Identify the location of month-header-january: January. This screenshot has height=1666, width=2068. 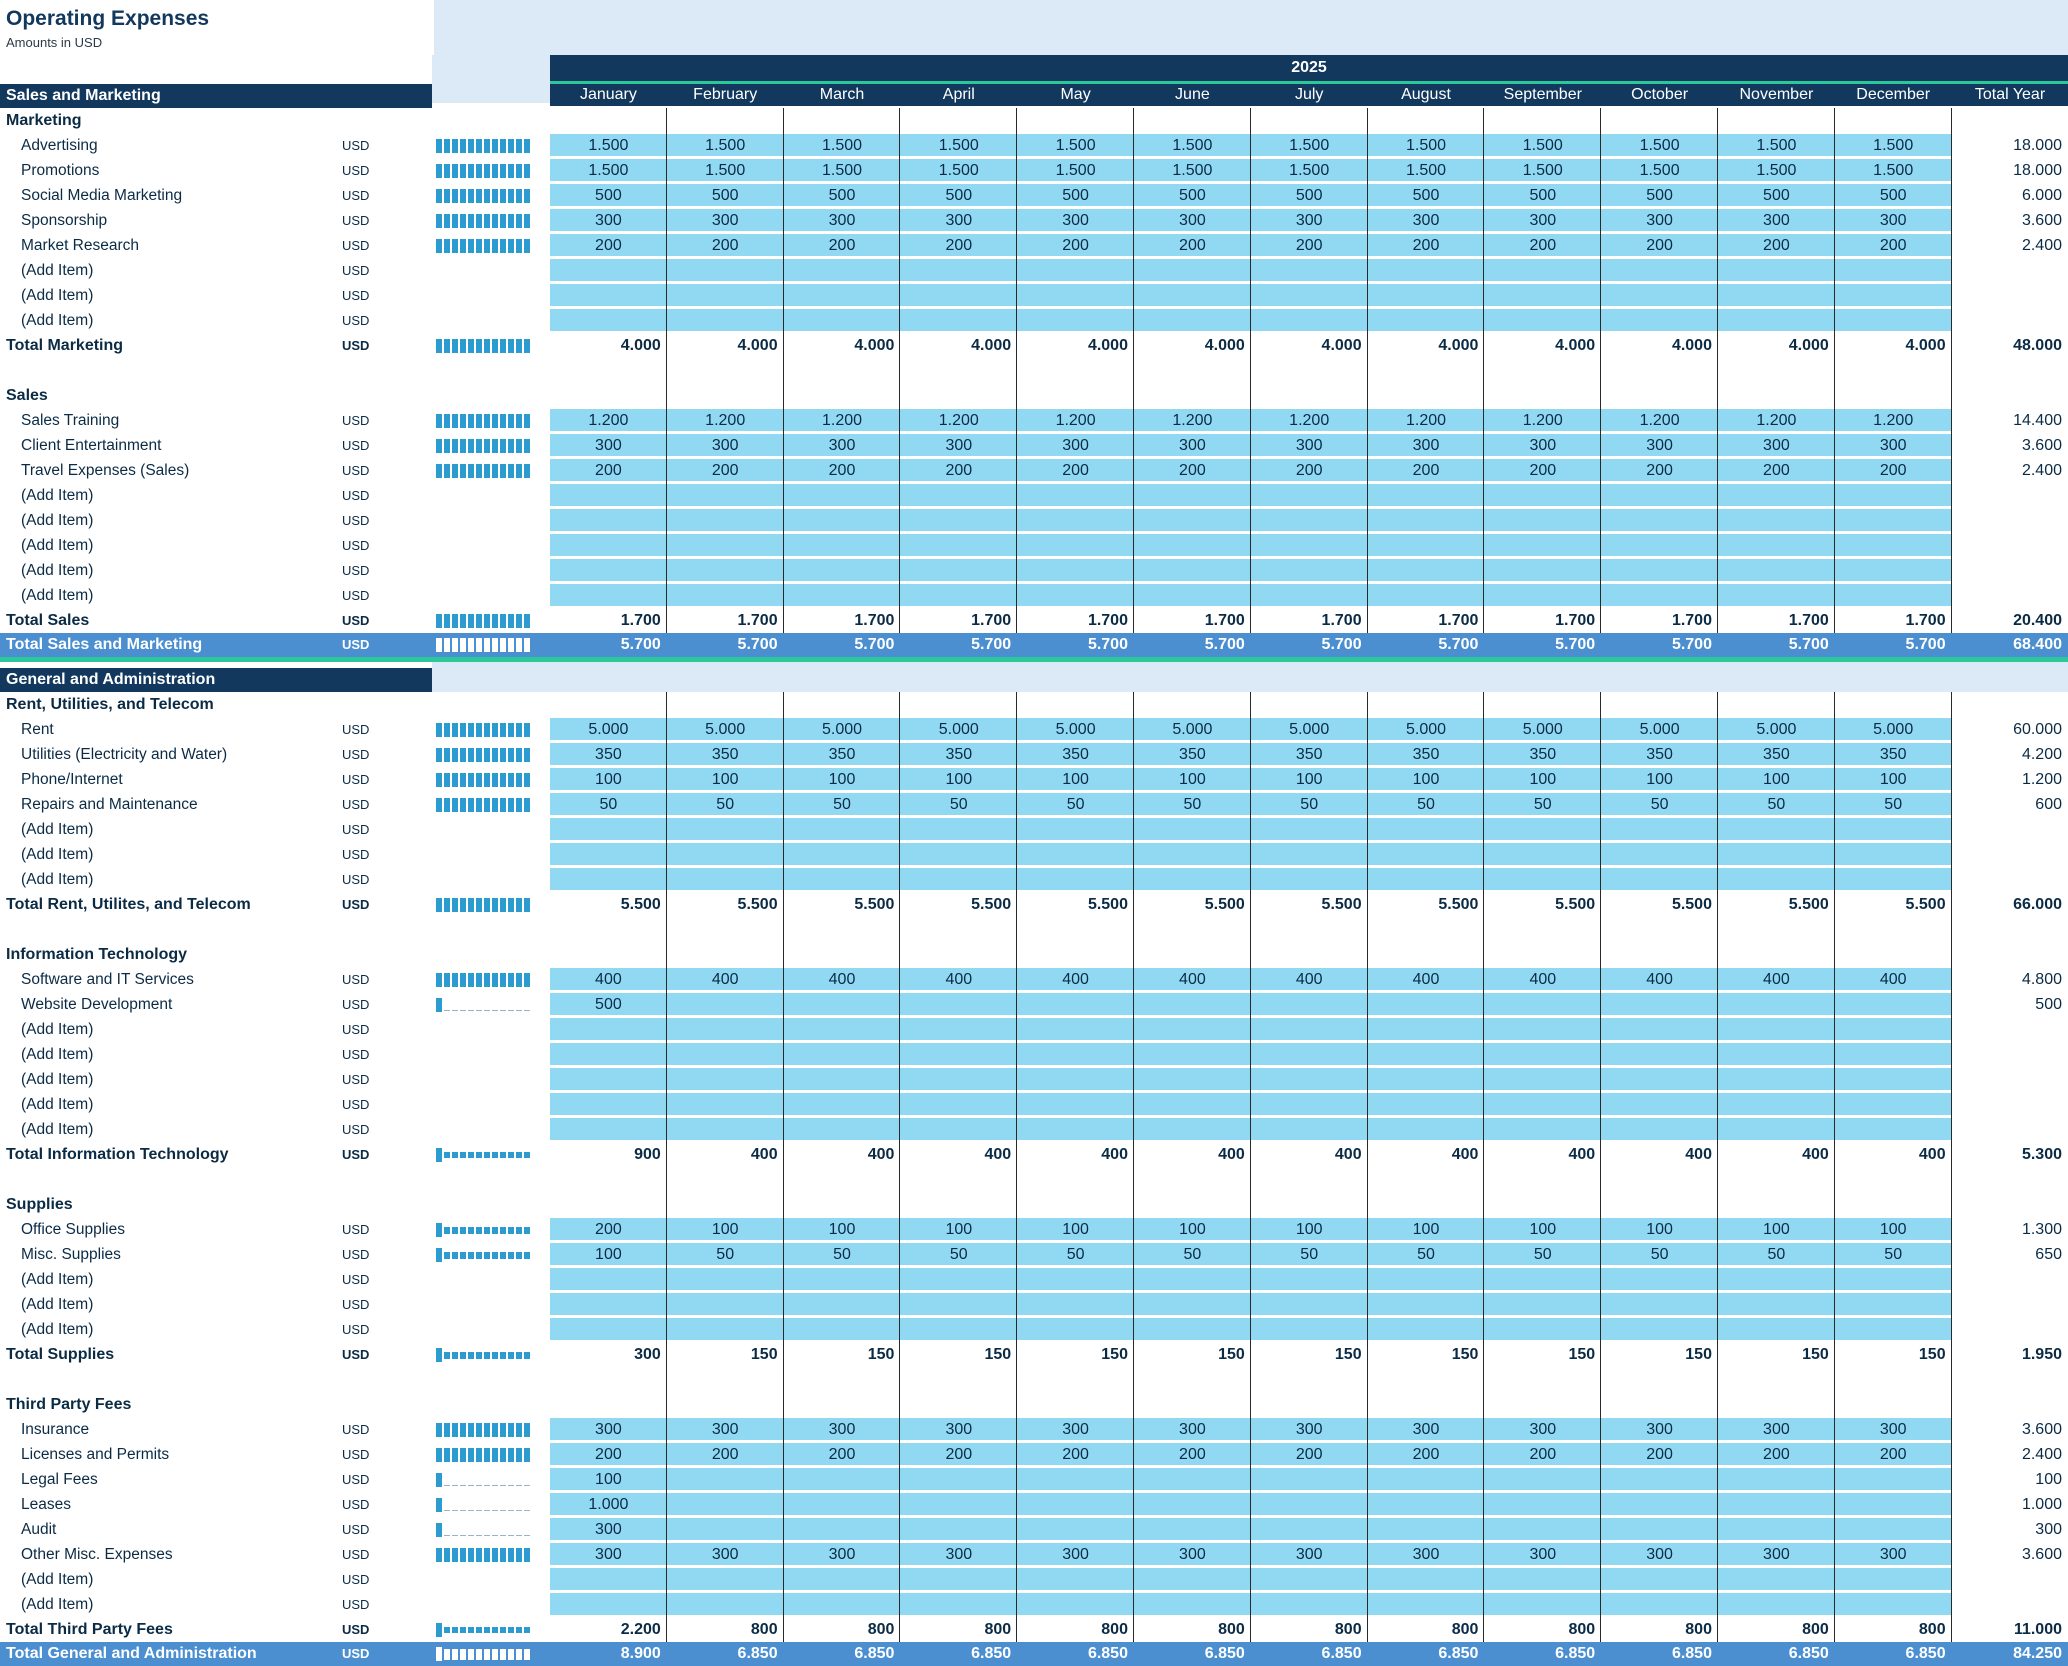
(608, 95).